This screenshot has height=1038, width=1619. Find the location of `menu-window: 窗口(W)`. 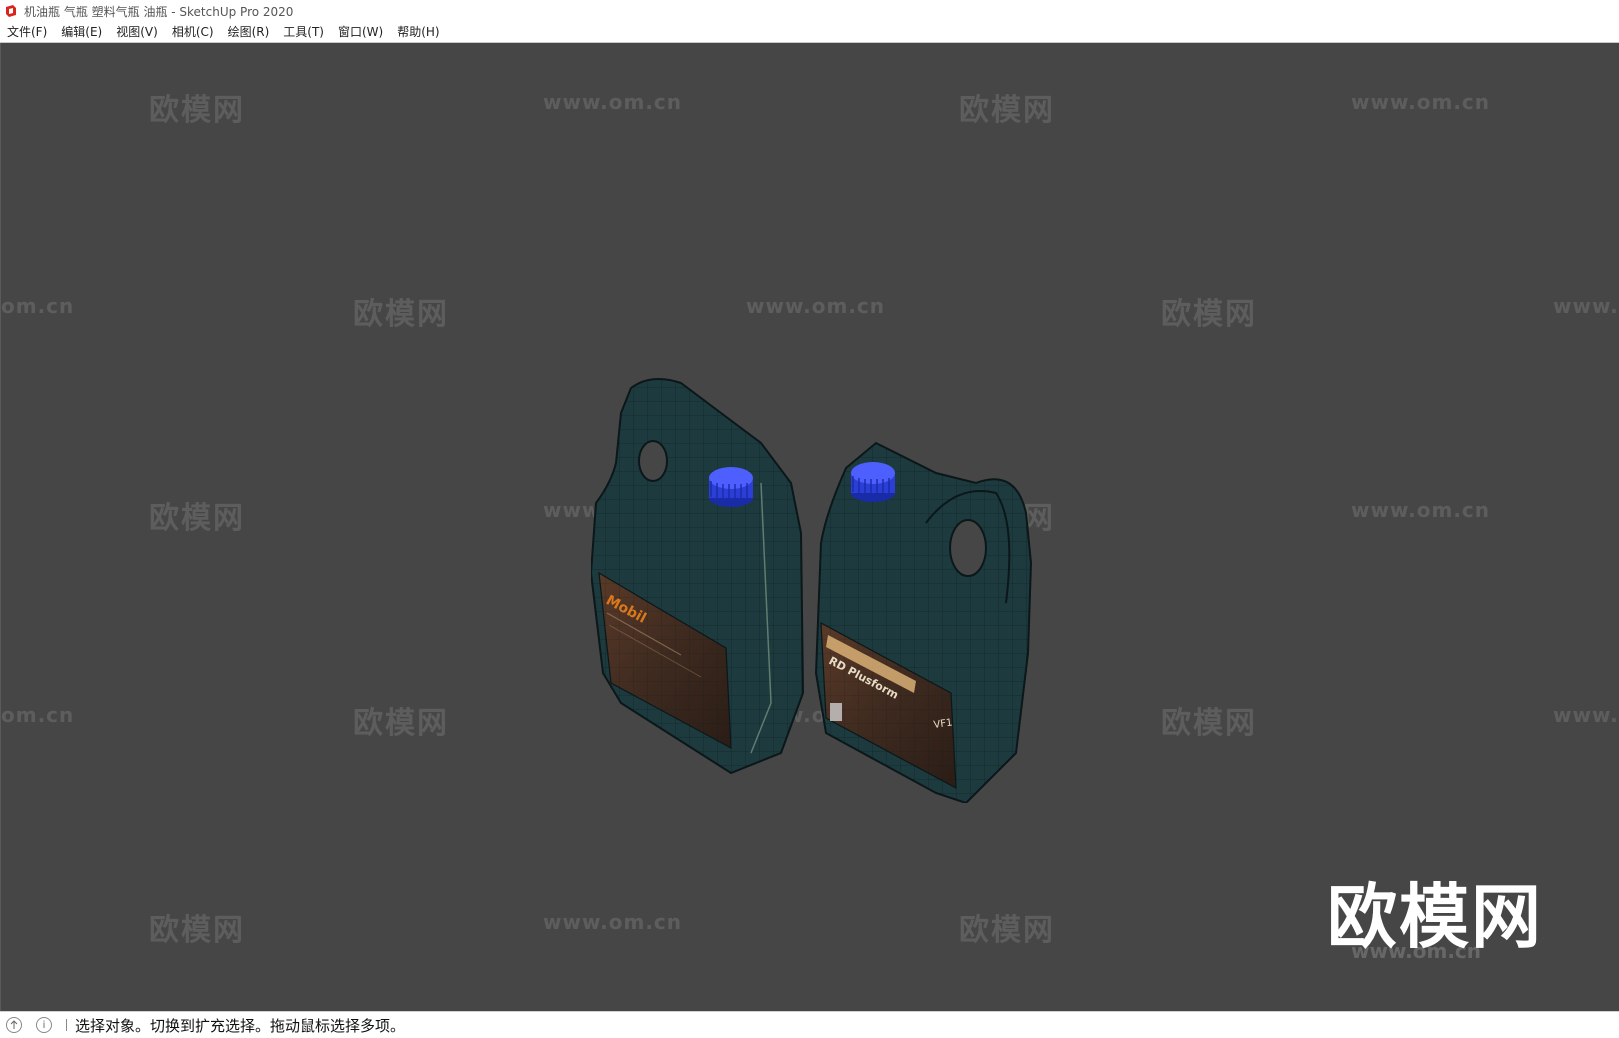

menu-window: 窗口(W) is located at coordinates (360, 32).